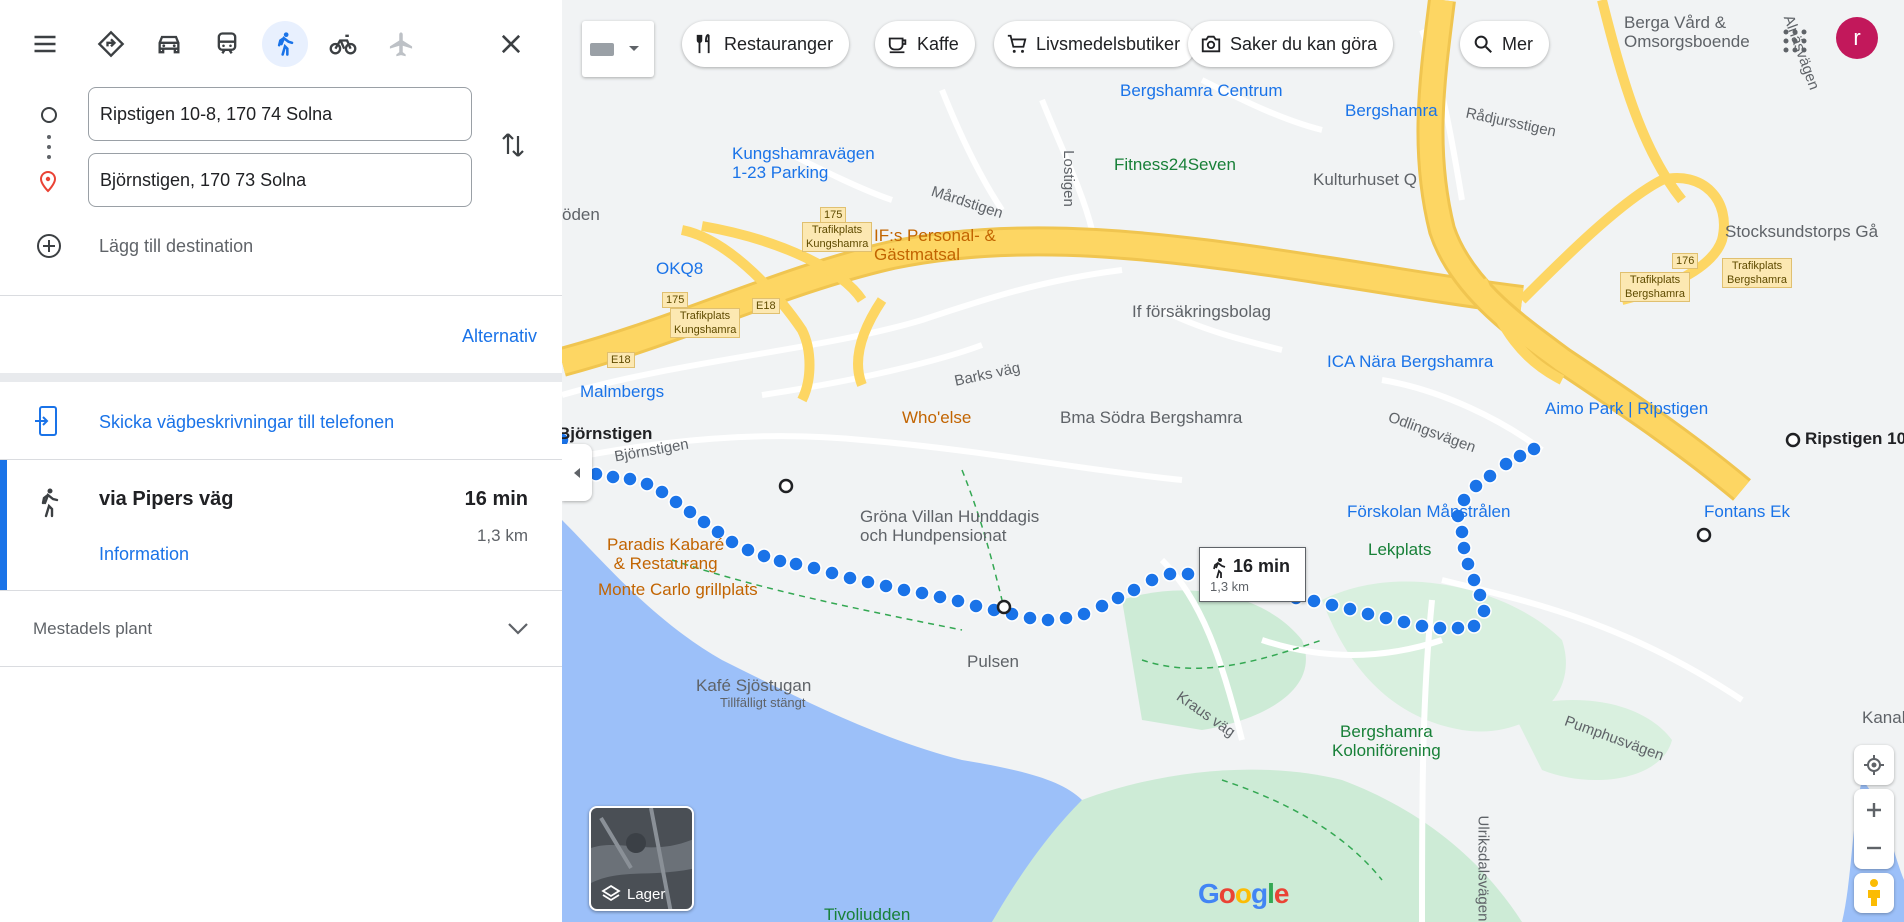  I want to click on train-icon, so click(227, 43).